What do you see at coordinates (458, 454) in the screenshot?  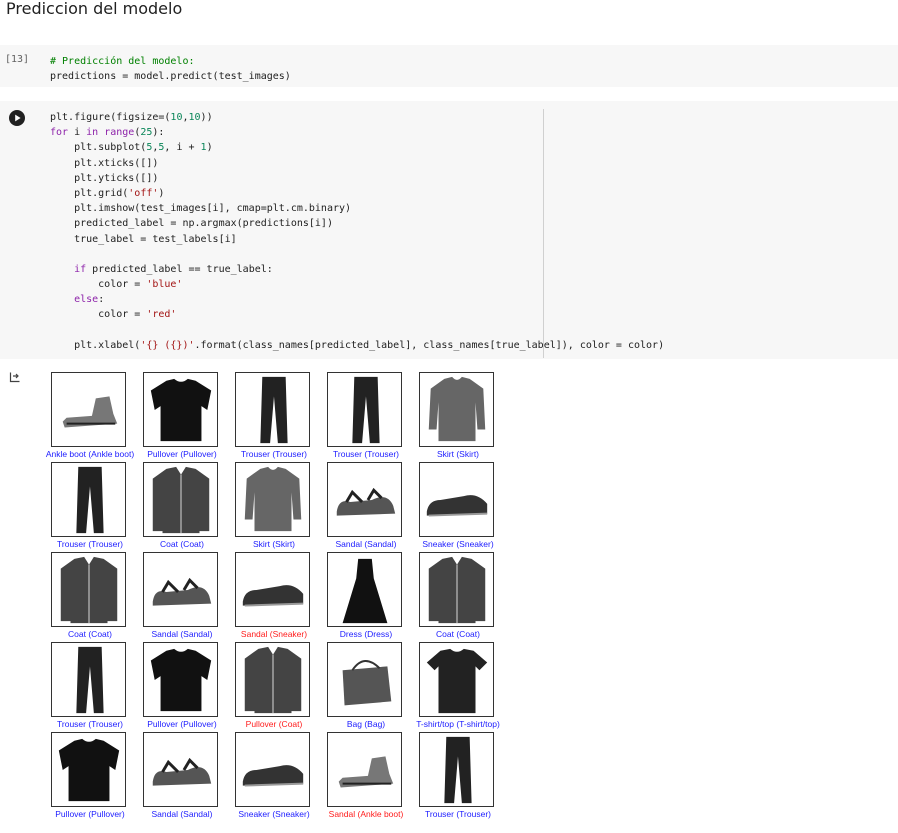 I see `prediction-label: Skirt (Skirt)` at bounding box center [458, 454].